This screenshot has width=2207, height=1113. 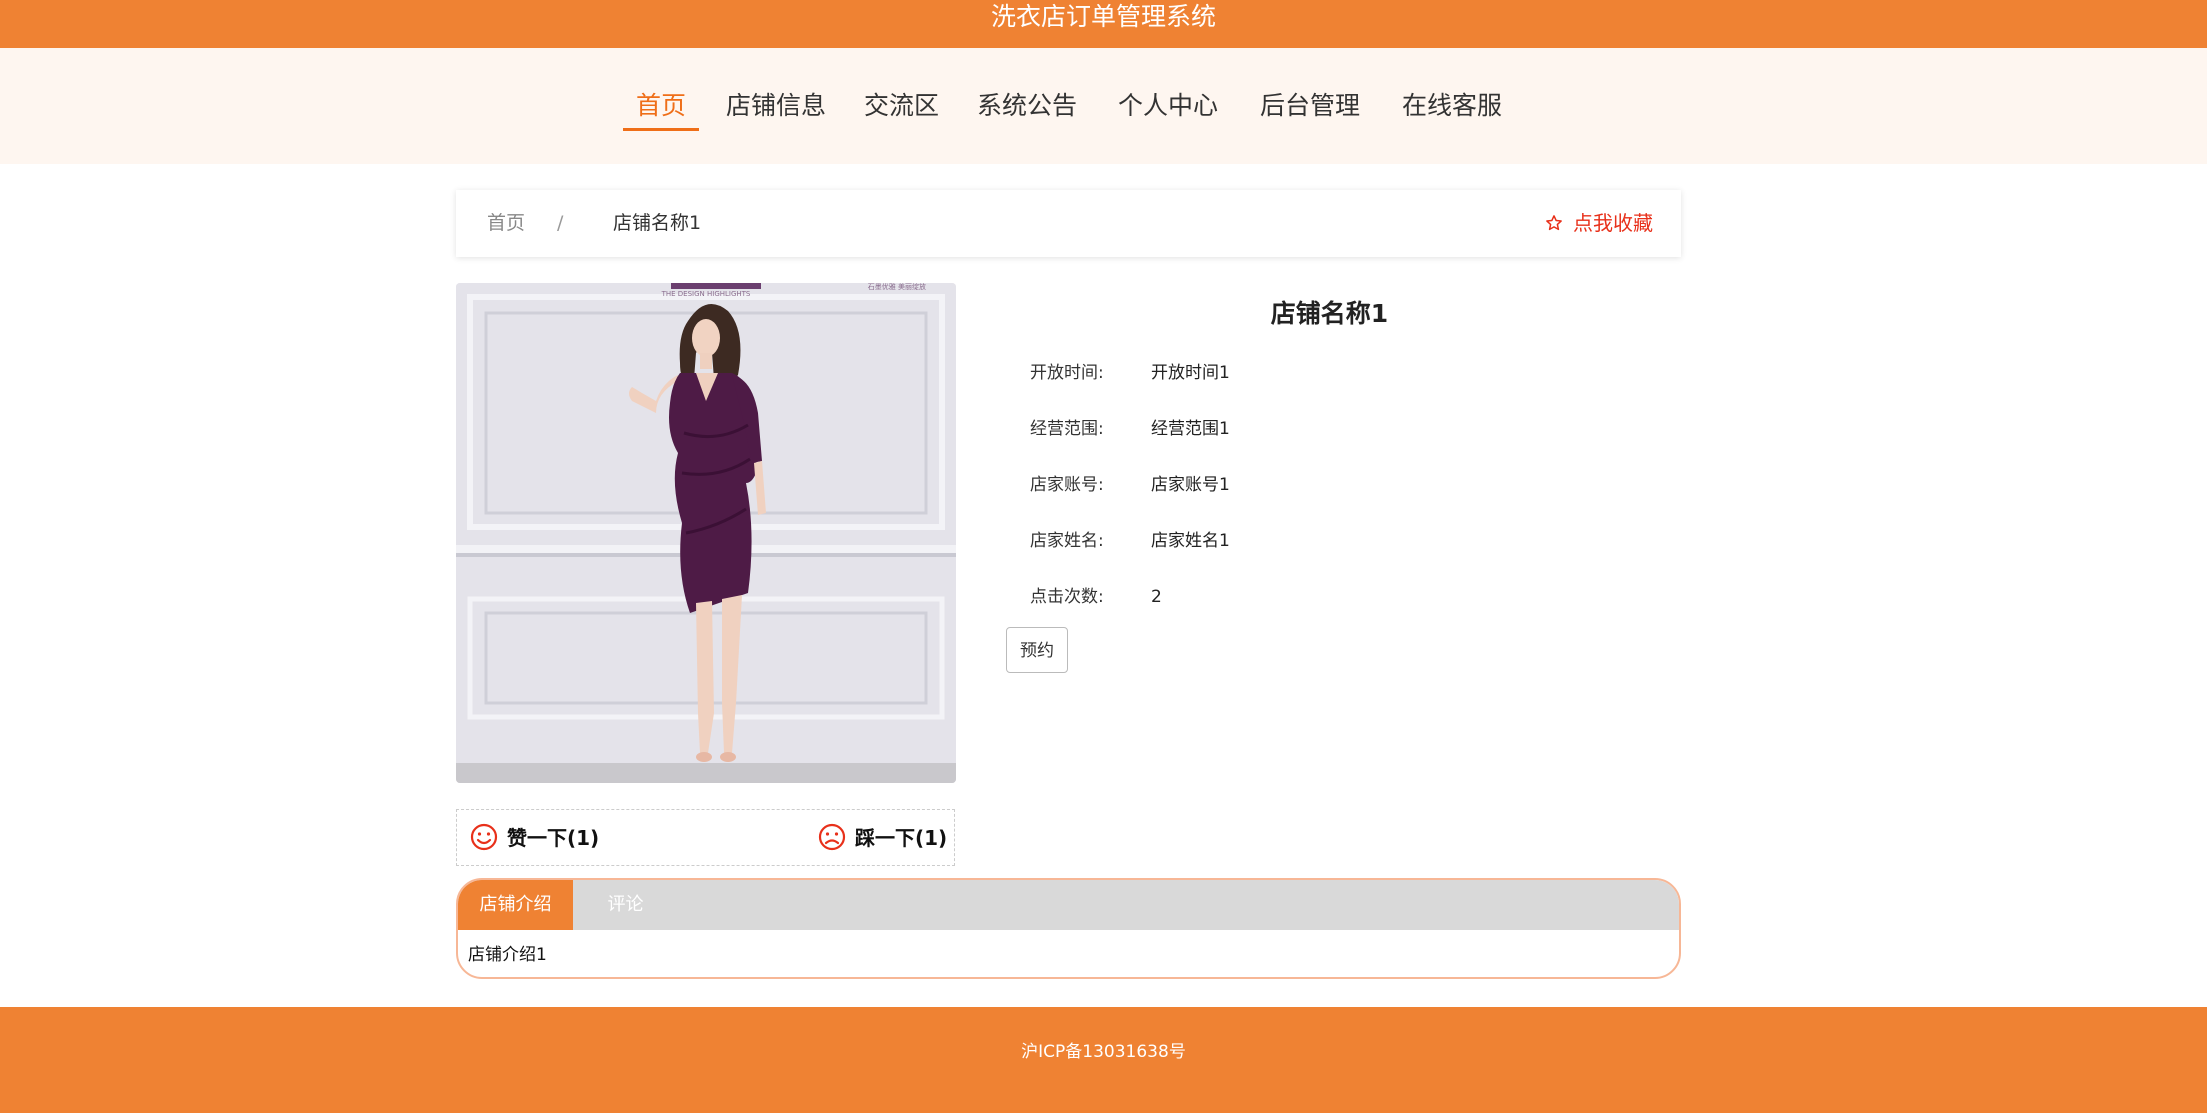 I want to click on breadcrumb: 首页 / 店铺名称1 点我收藏, so click(x=1068, y=223).